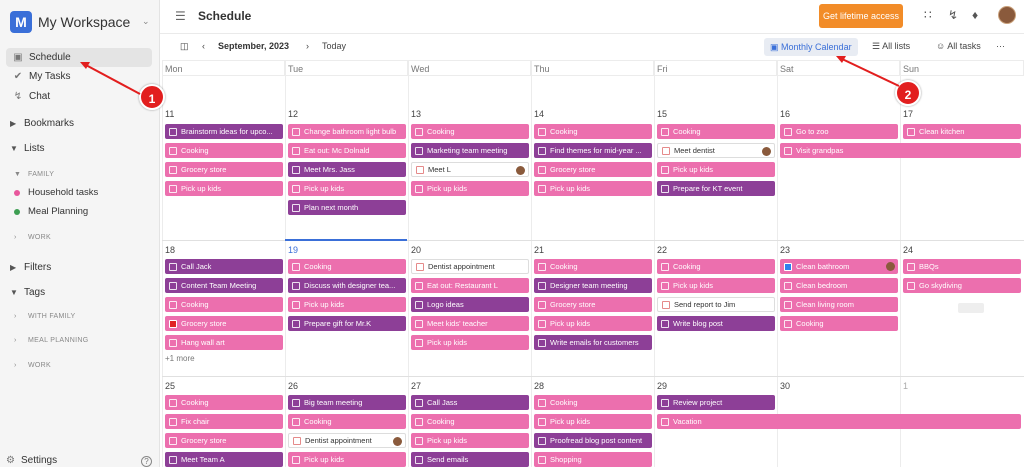 The width and height of the screenshot is (1024, 467). Describe the element at coordinates (307, 46) in the screenshot. I see `next-month-button: ›` at that location.